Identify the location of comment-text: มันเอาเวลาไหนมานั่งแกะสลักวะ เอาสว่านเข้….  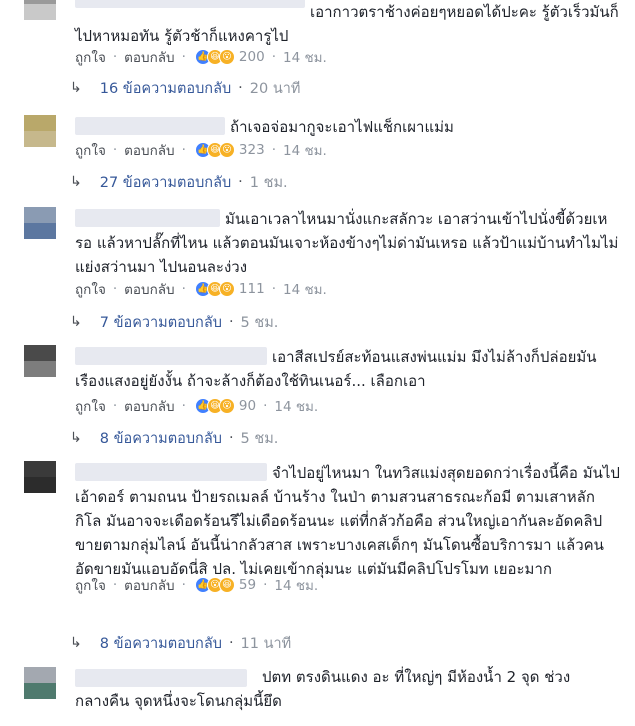
(347, 243).